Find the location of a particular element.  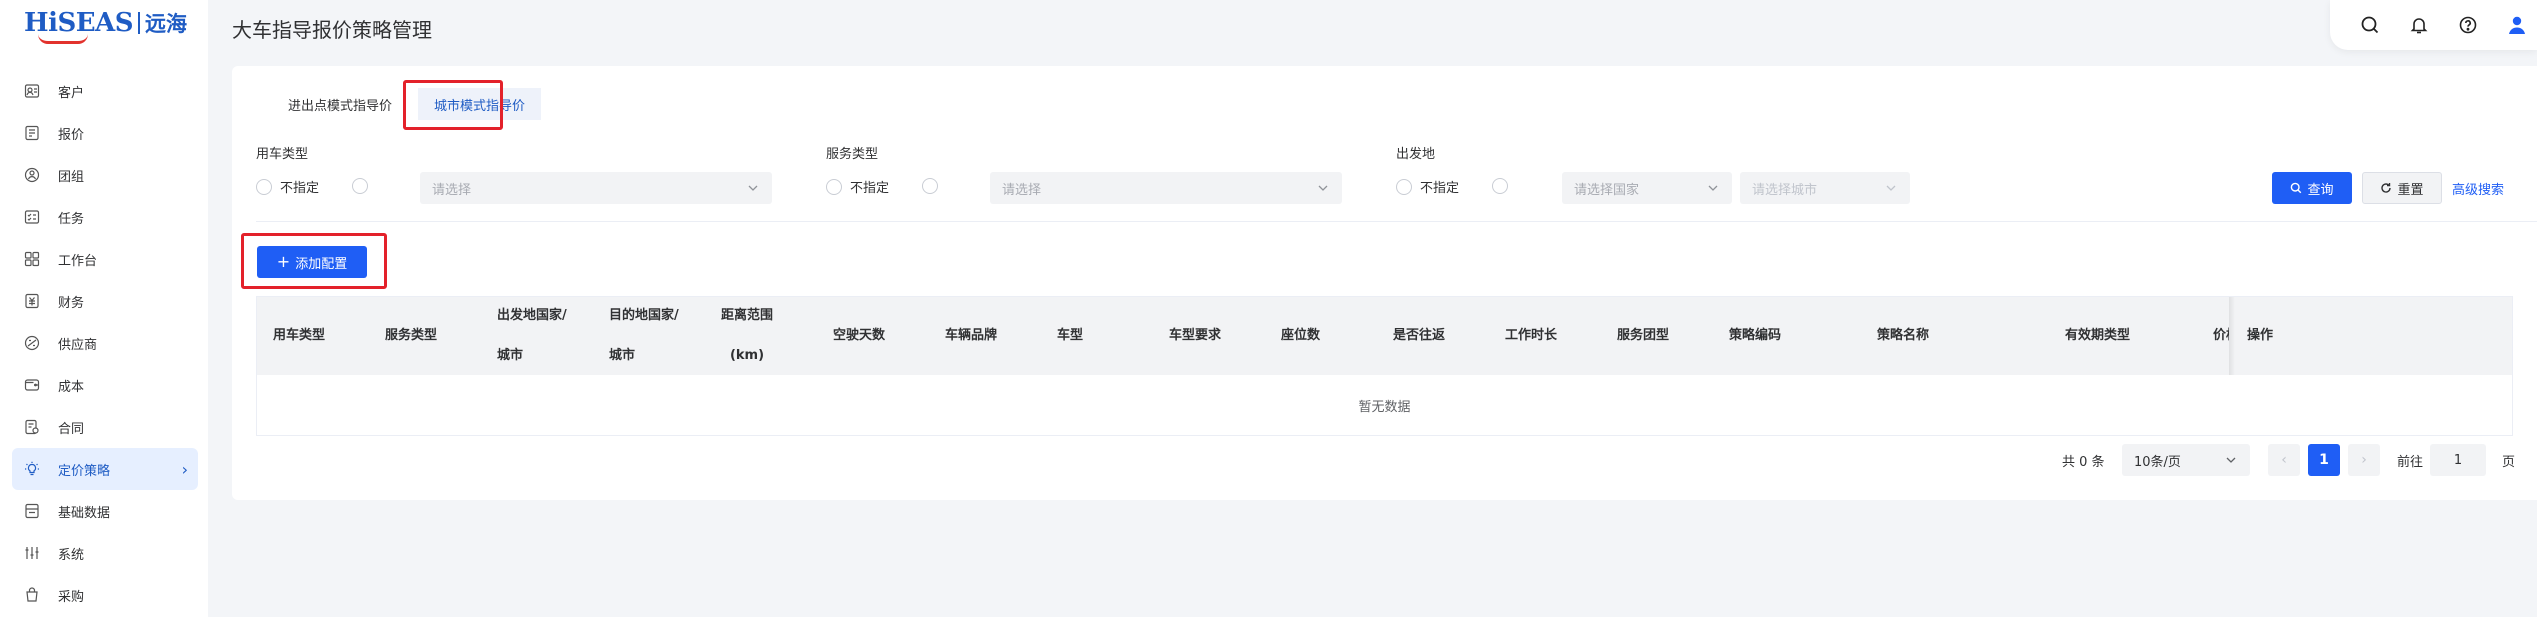

sidebar-item-label: 采购 is located at coordinates (71, 597).